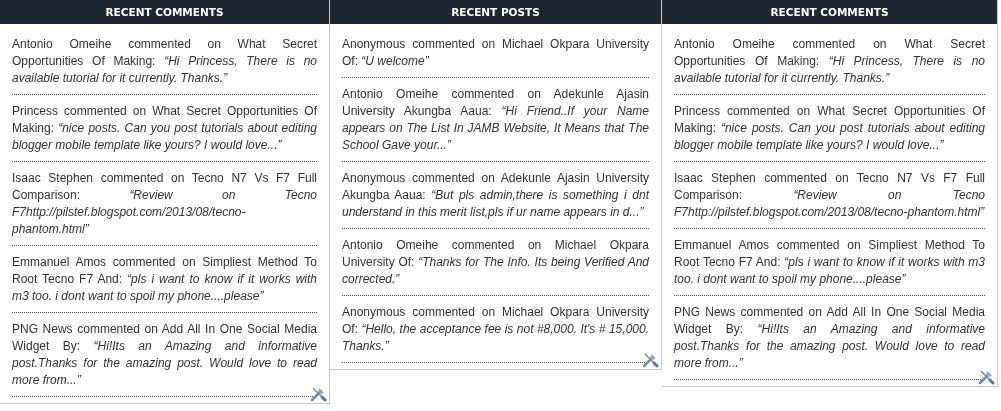 The width and height of the screenshot is (1001, 411). I want to click on widget-title: RECENT POSTS, so click(495, 12).